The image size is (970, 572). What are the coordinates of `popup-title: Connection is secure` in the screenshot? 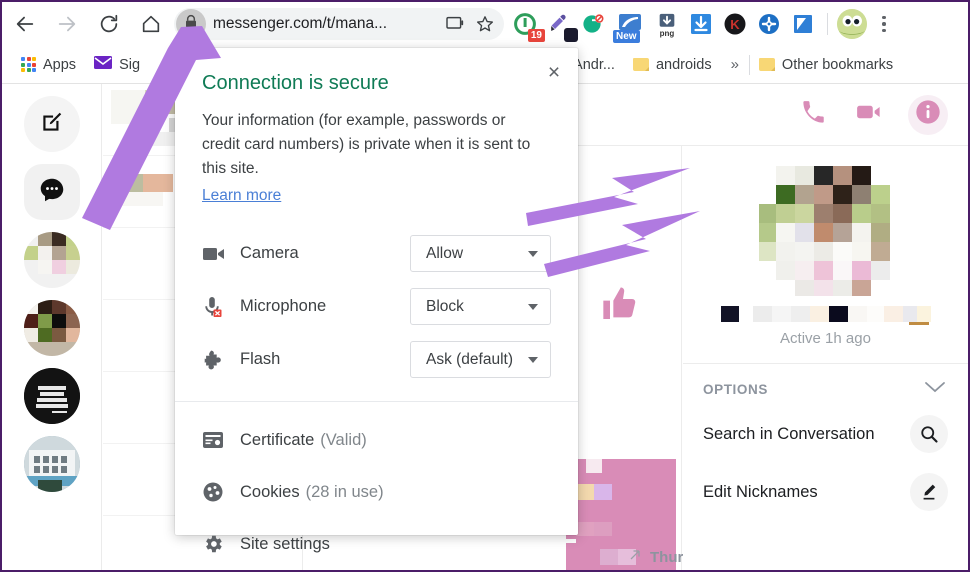 It's located at (295, 83).